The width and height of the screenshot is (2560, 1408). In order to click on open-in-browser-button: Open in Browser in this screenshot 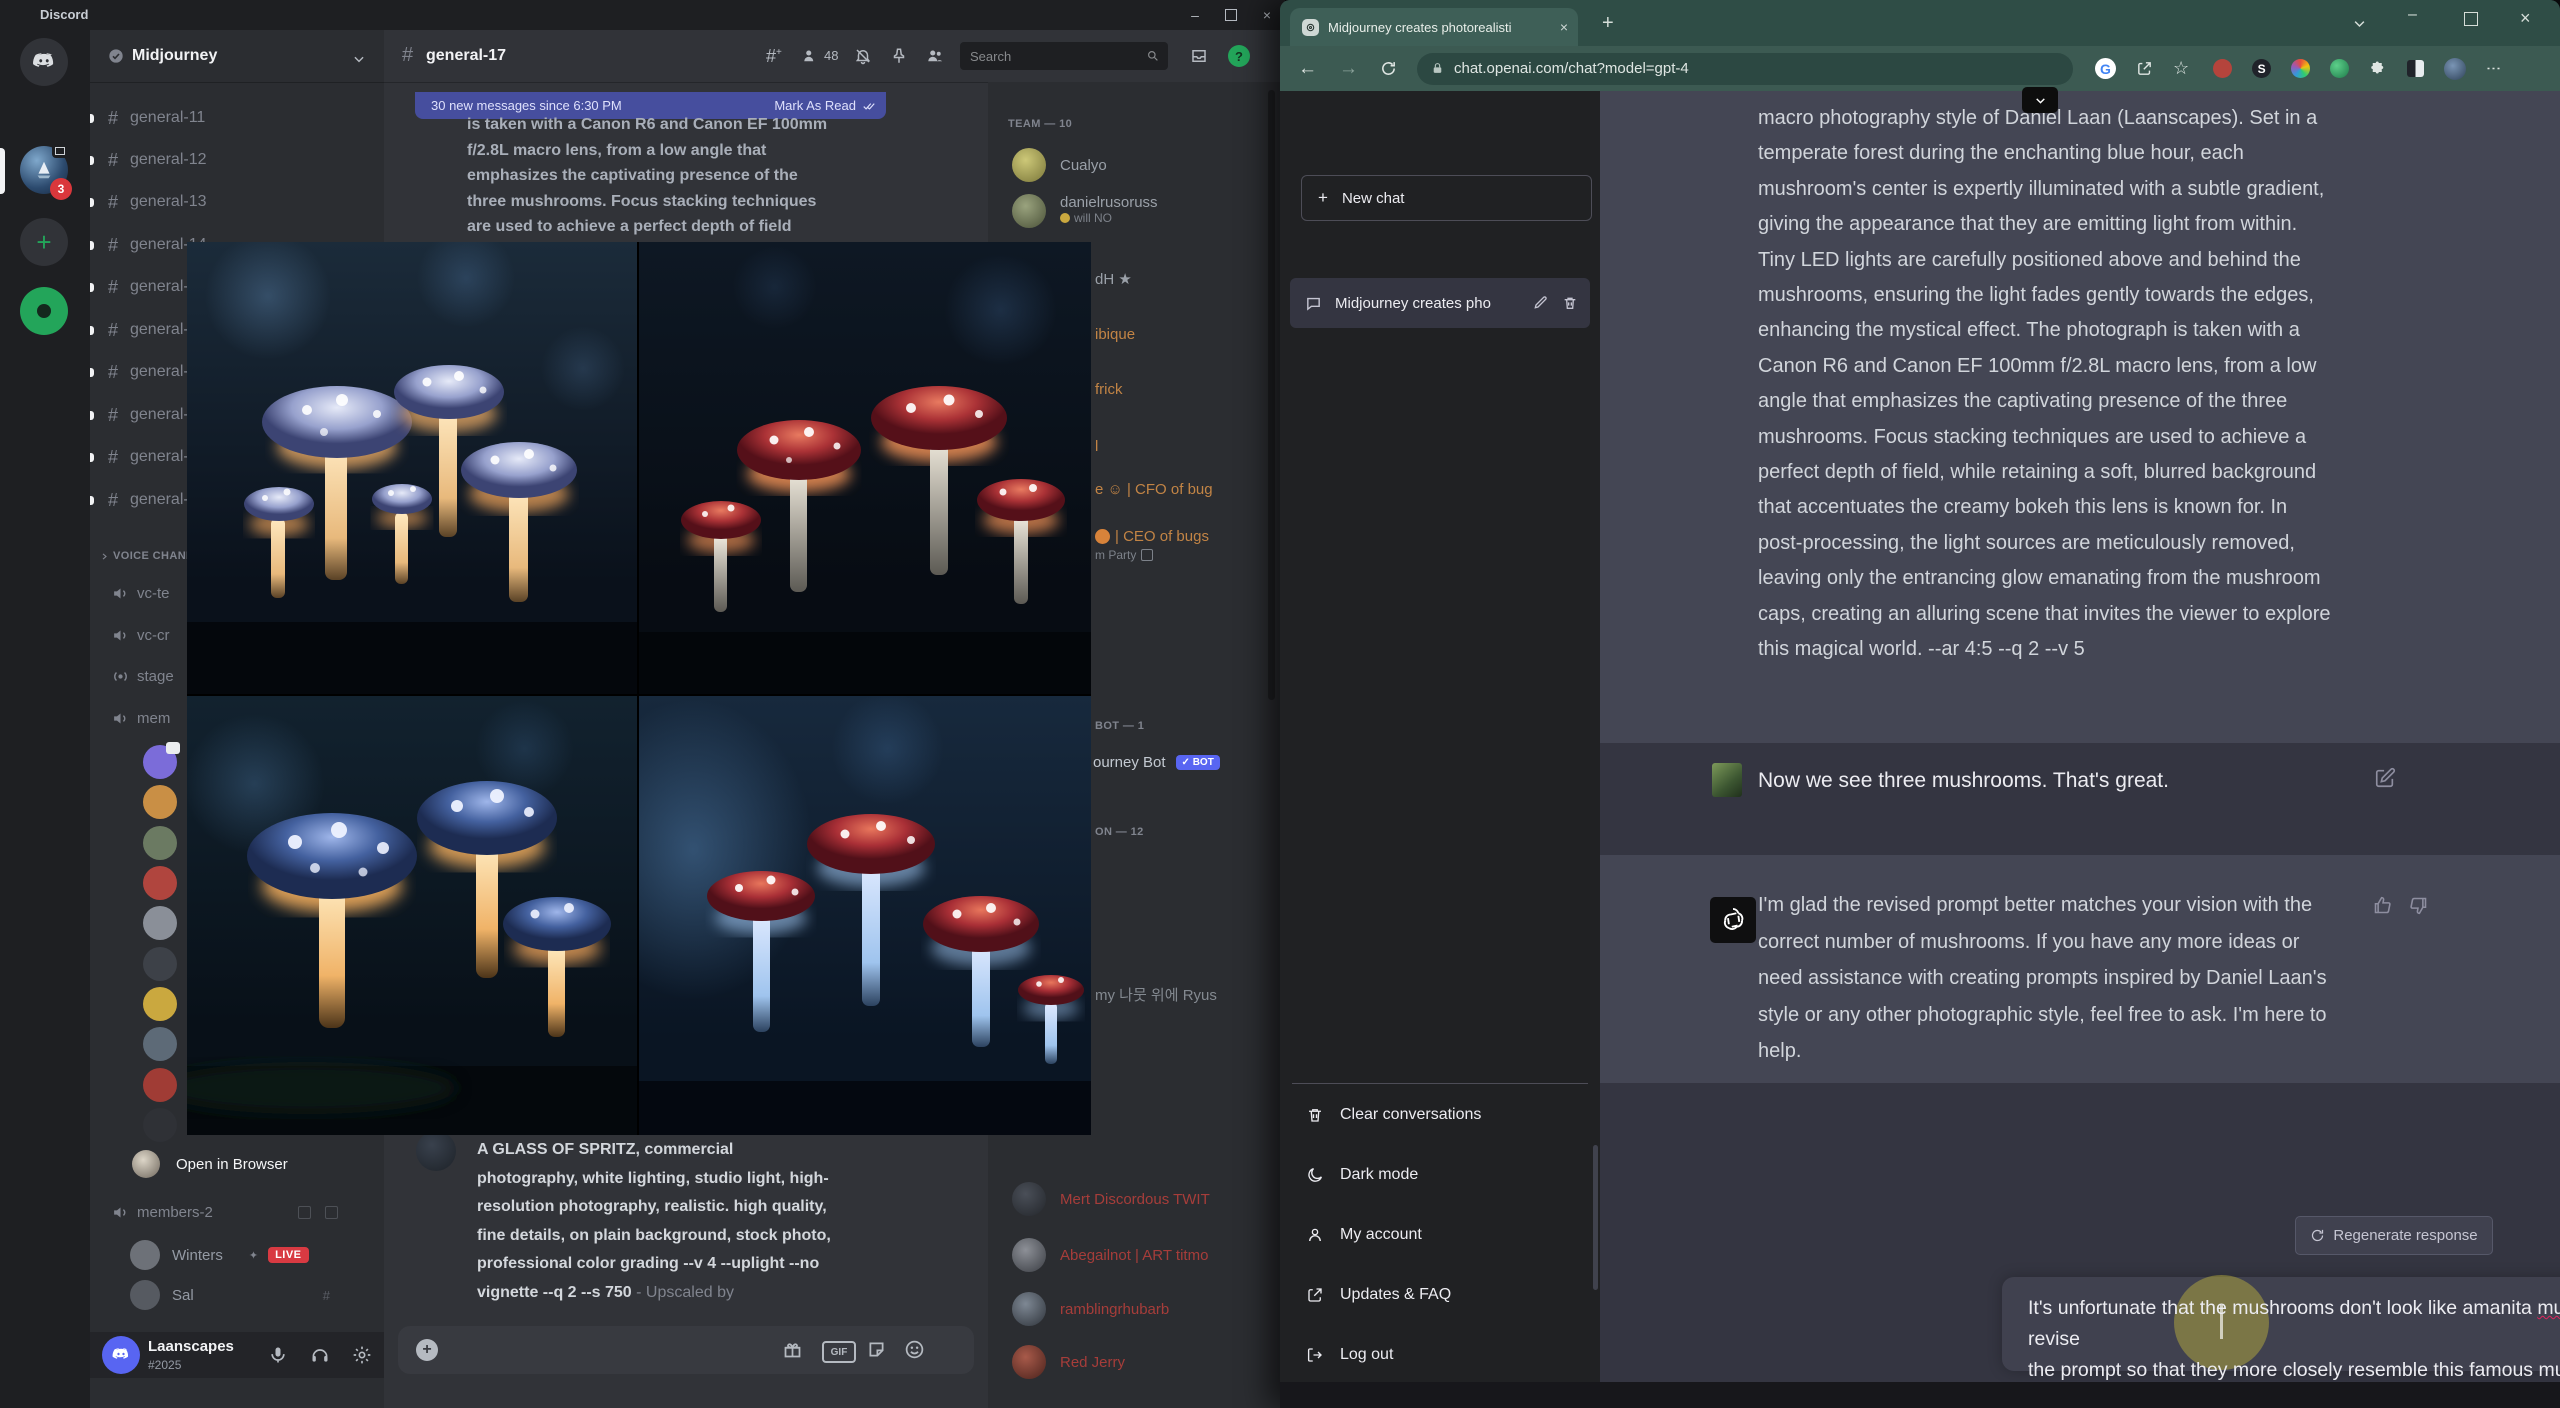, I will do `click(235, 1164)`.